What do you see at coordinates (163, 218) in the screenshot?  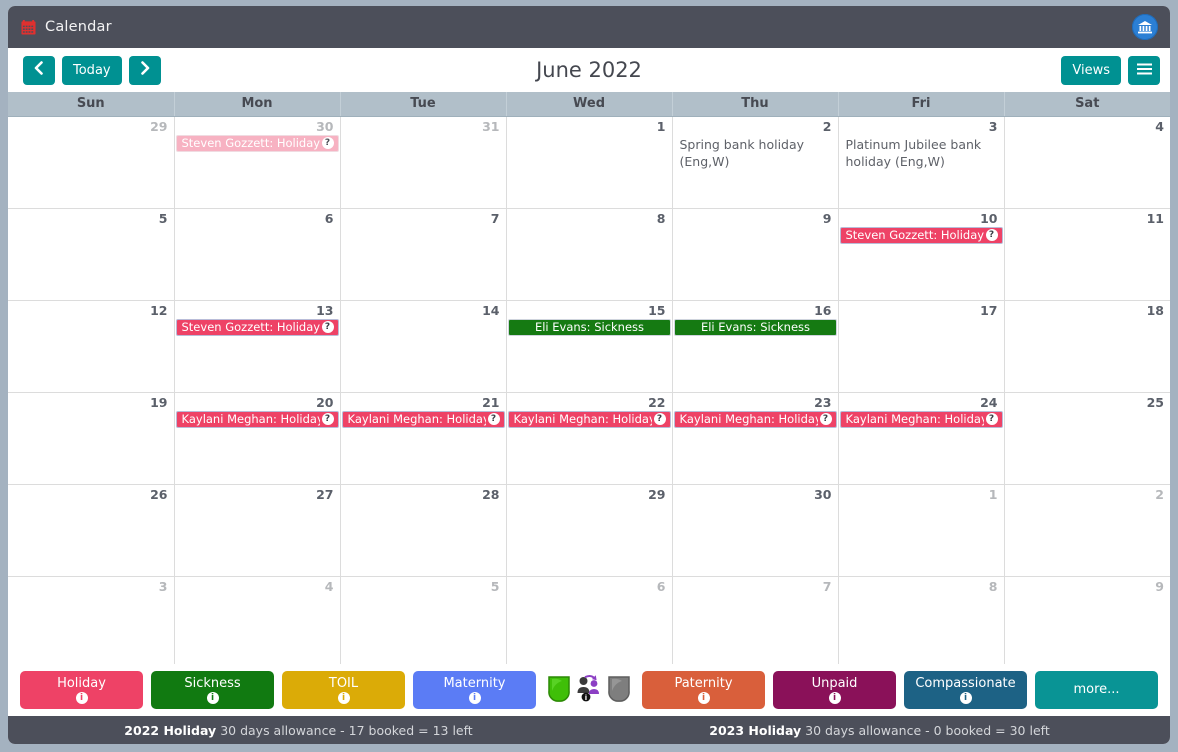 I see `day-number: 5` at bounding box center [163, 218].